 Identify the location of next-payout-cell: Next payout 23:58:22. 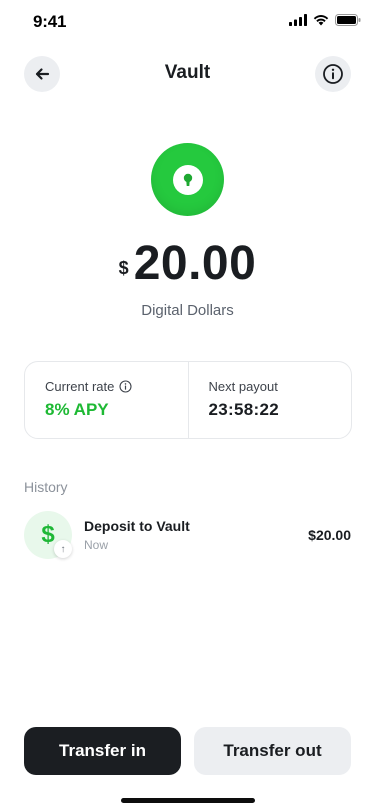
(269, 400).